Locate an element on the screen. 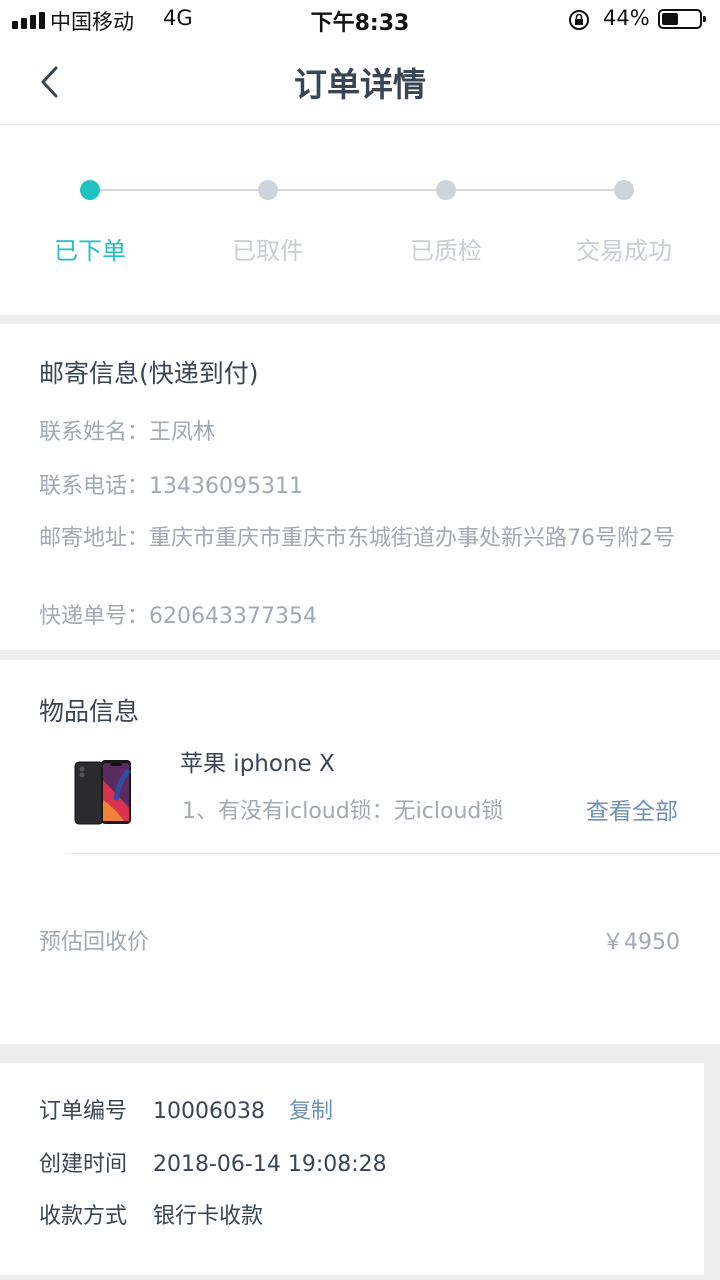 The image size is (720, 1280). view-all-link: 查看全部 is located at coordinates (632, 809).